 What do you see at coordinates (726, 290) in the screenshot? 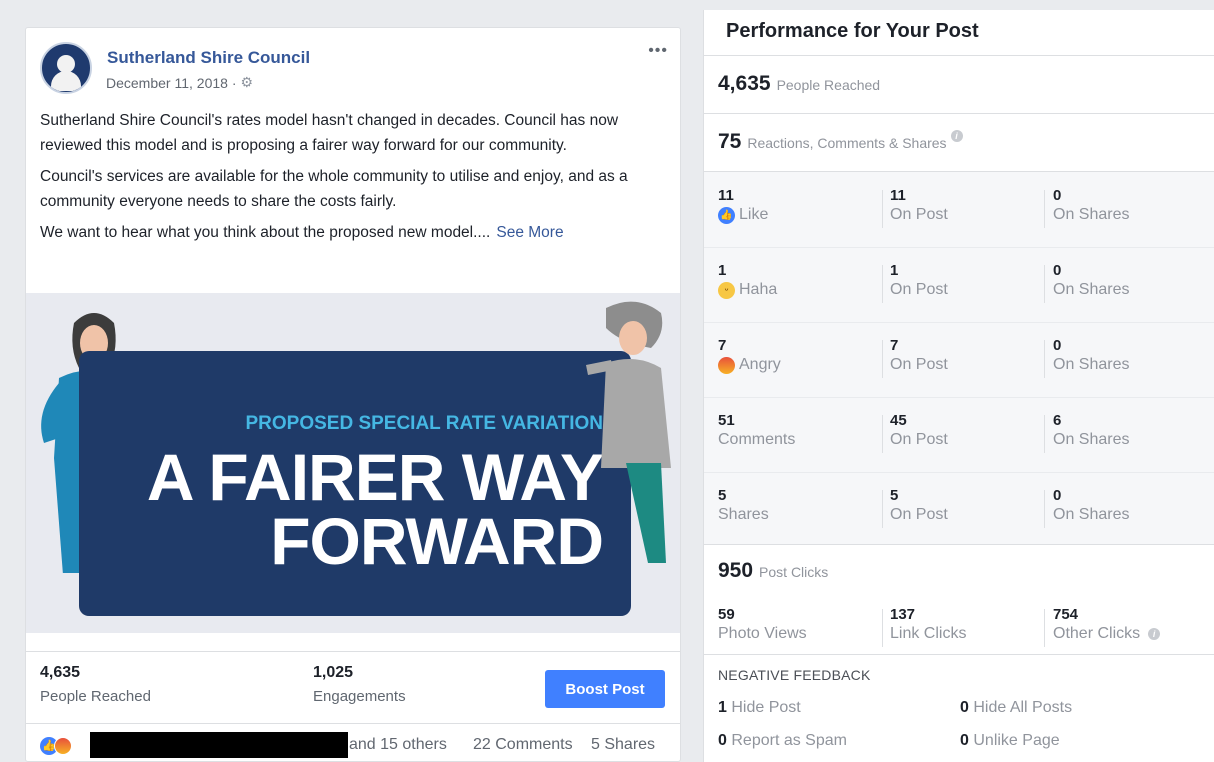
I see `haha-icon: ᵕ` at bounding box center [726, 290].